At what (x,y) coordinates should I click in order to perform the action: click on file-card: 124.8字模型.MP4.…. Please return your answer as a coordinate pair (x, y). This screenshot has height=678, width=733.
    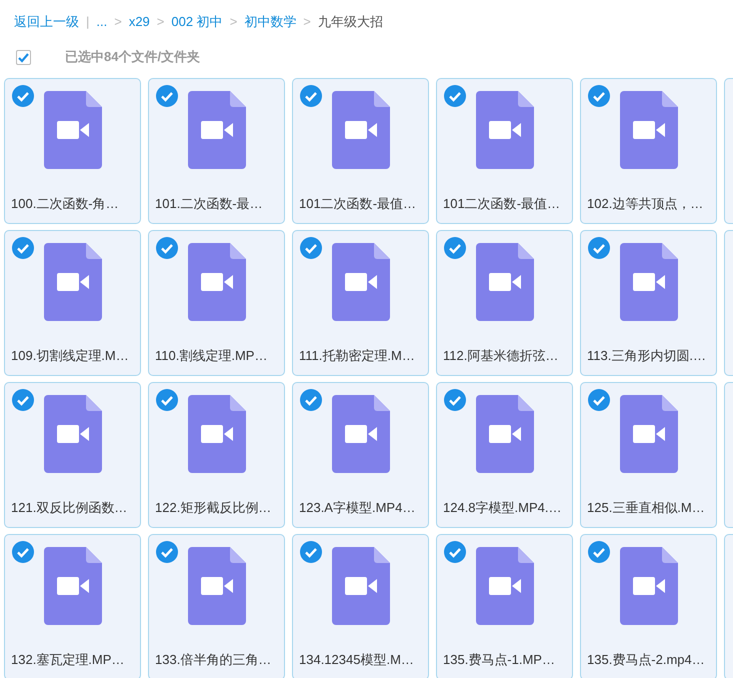
    Looking at the image, I should click on (504, 455).